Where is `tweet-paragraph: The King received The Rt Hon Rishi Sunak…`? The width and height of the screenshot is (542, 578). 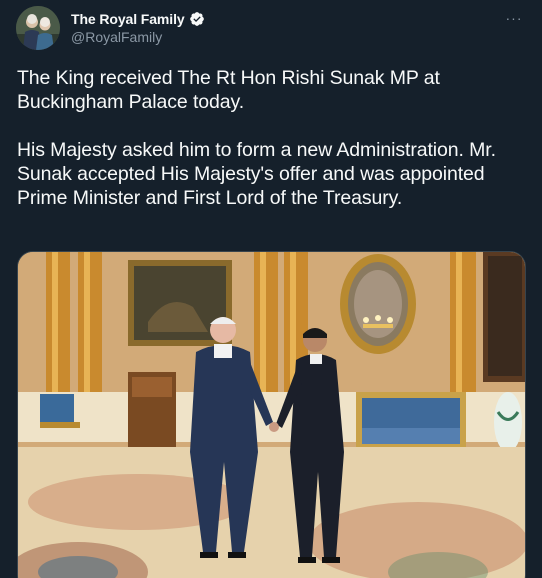
tweet-paragraph: The King received The Rt Hon Rishi Sunak… is located at coordinates (228, 90).